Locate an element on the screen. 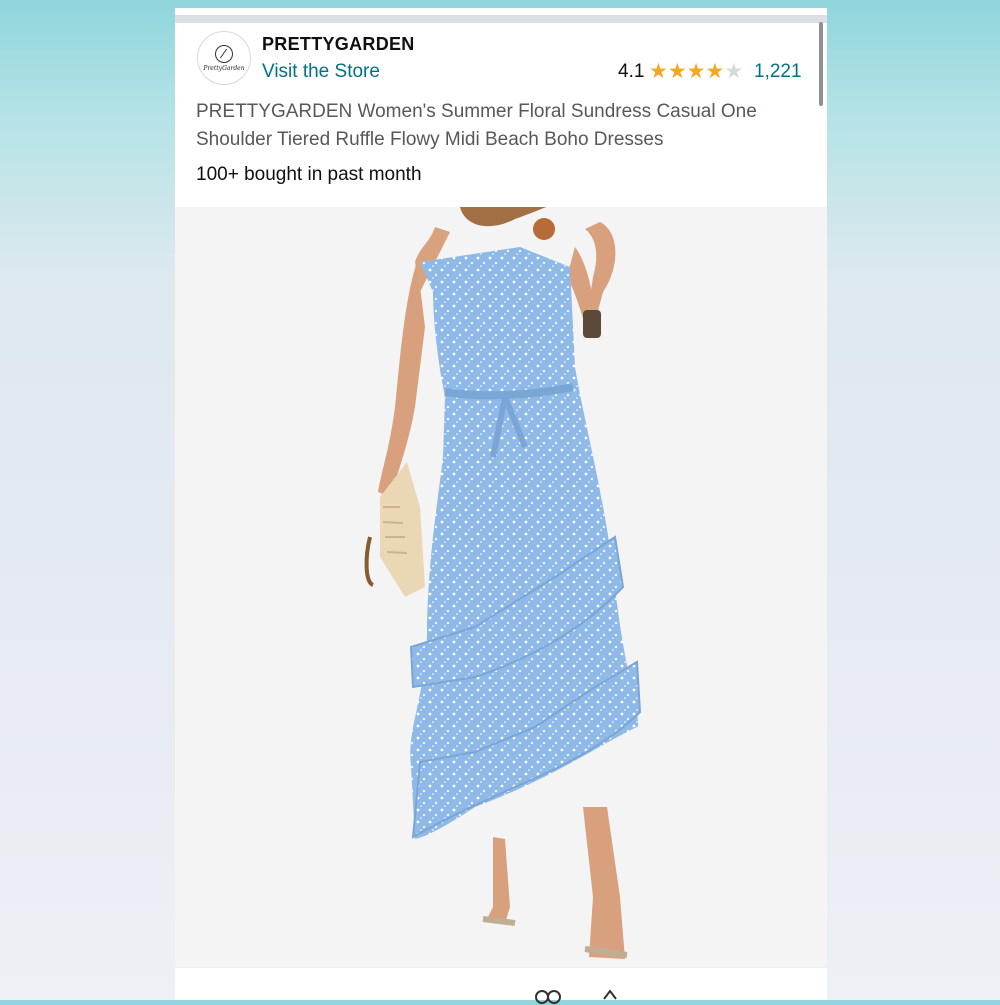  more-icon is located at coordinates (610, 995).